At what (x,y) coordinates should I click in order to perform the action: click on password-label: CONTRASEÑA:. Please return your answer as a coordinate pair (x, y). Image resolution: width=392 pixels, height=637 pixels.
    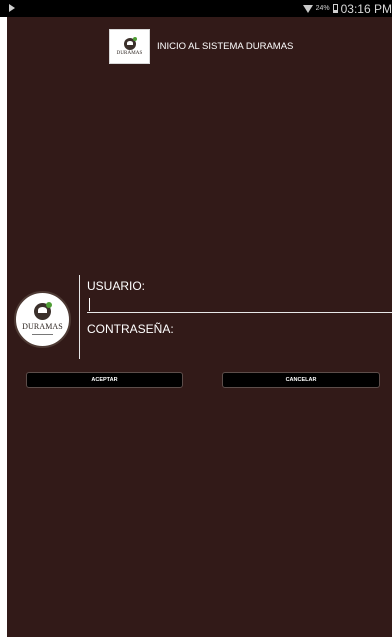
    Looking at the image, I should click on (130, 329).